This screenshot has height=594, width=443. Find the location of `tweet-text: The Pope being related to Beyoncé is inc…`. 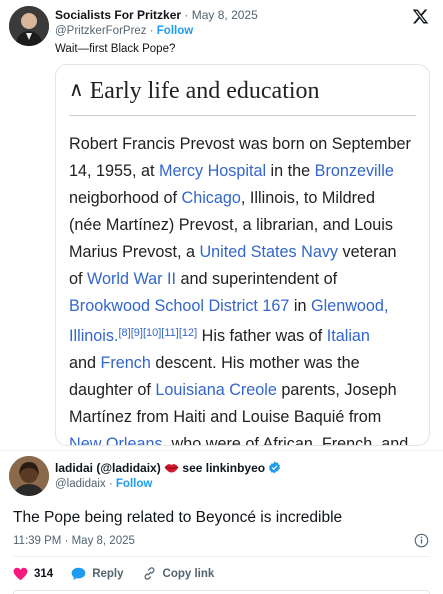

tweet-text: The Pope being related to Beyoncé is inc… is located at coordinates (178, 517).